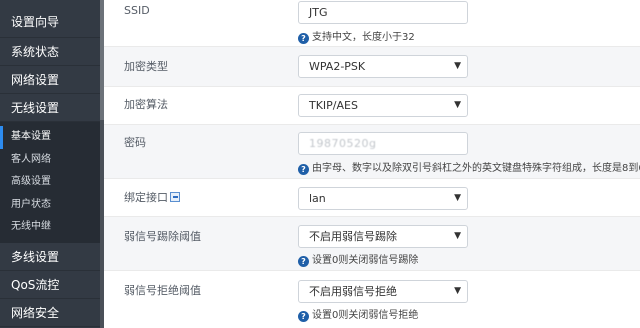 This screenshot has width=640, height=328. Describe the element at coordinates (363, 37) in the screenshot. I see `ssid-hint-text: 支持中文，长度小于32` at that location.